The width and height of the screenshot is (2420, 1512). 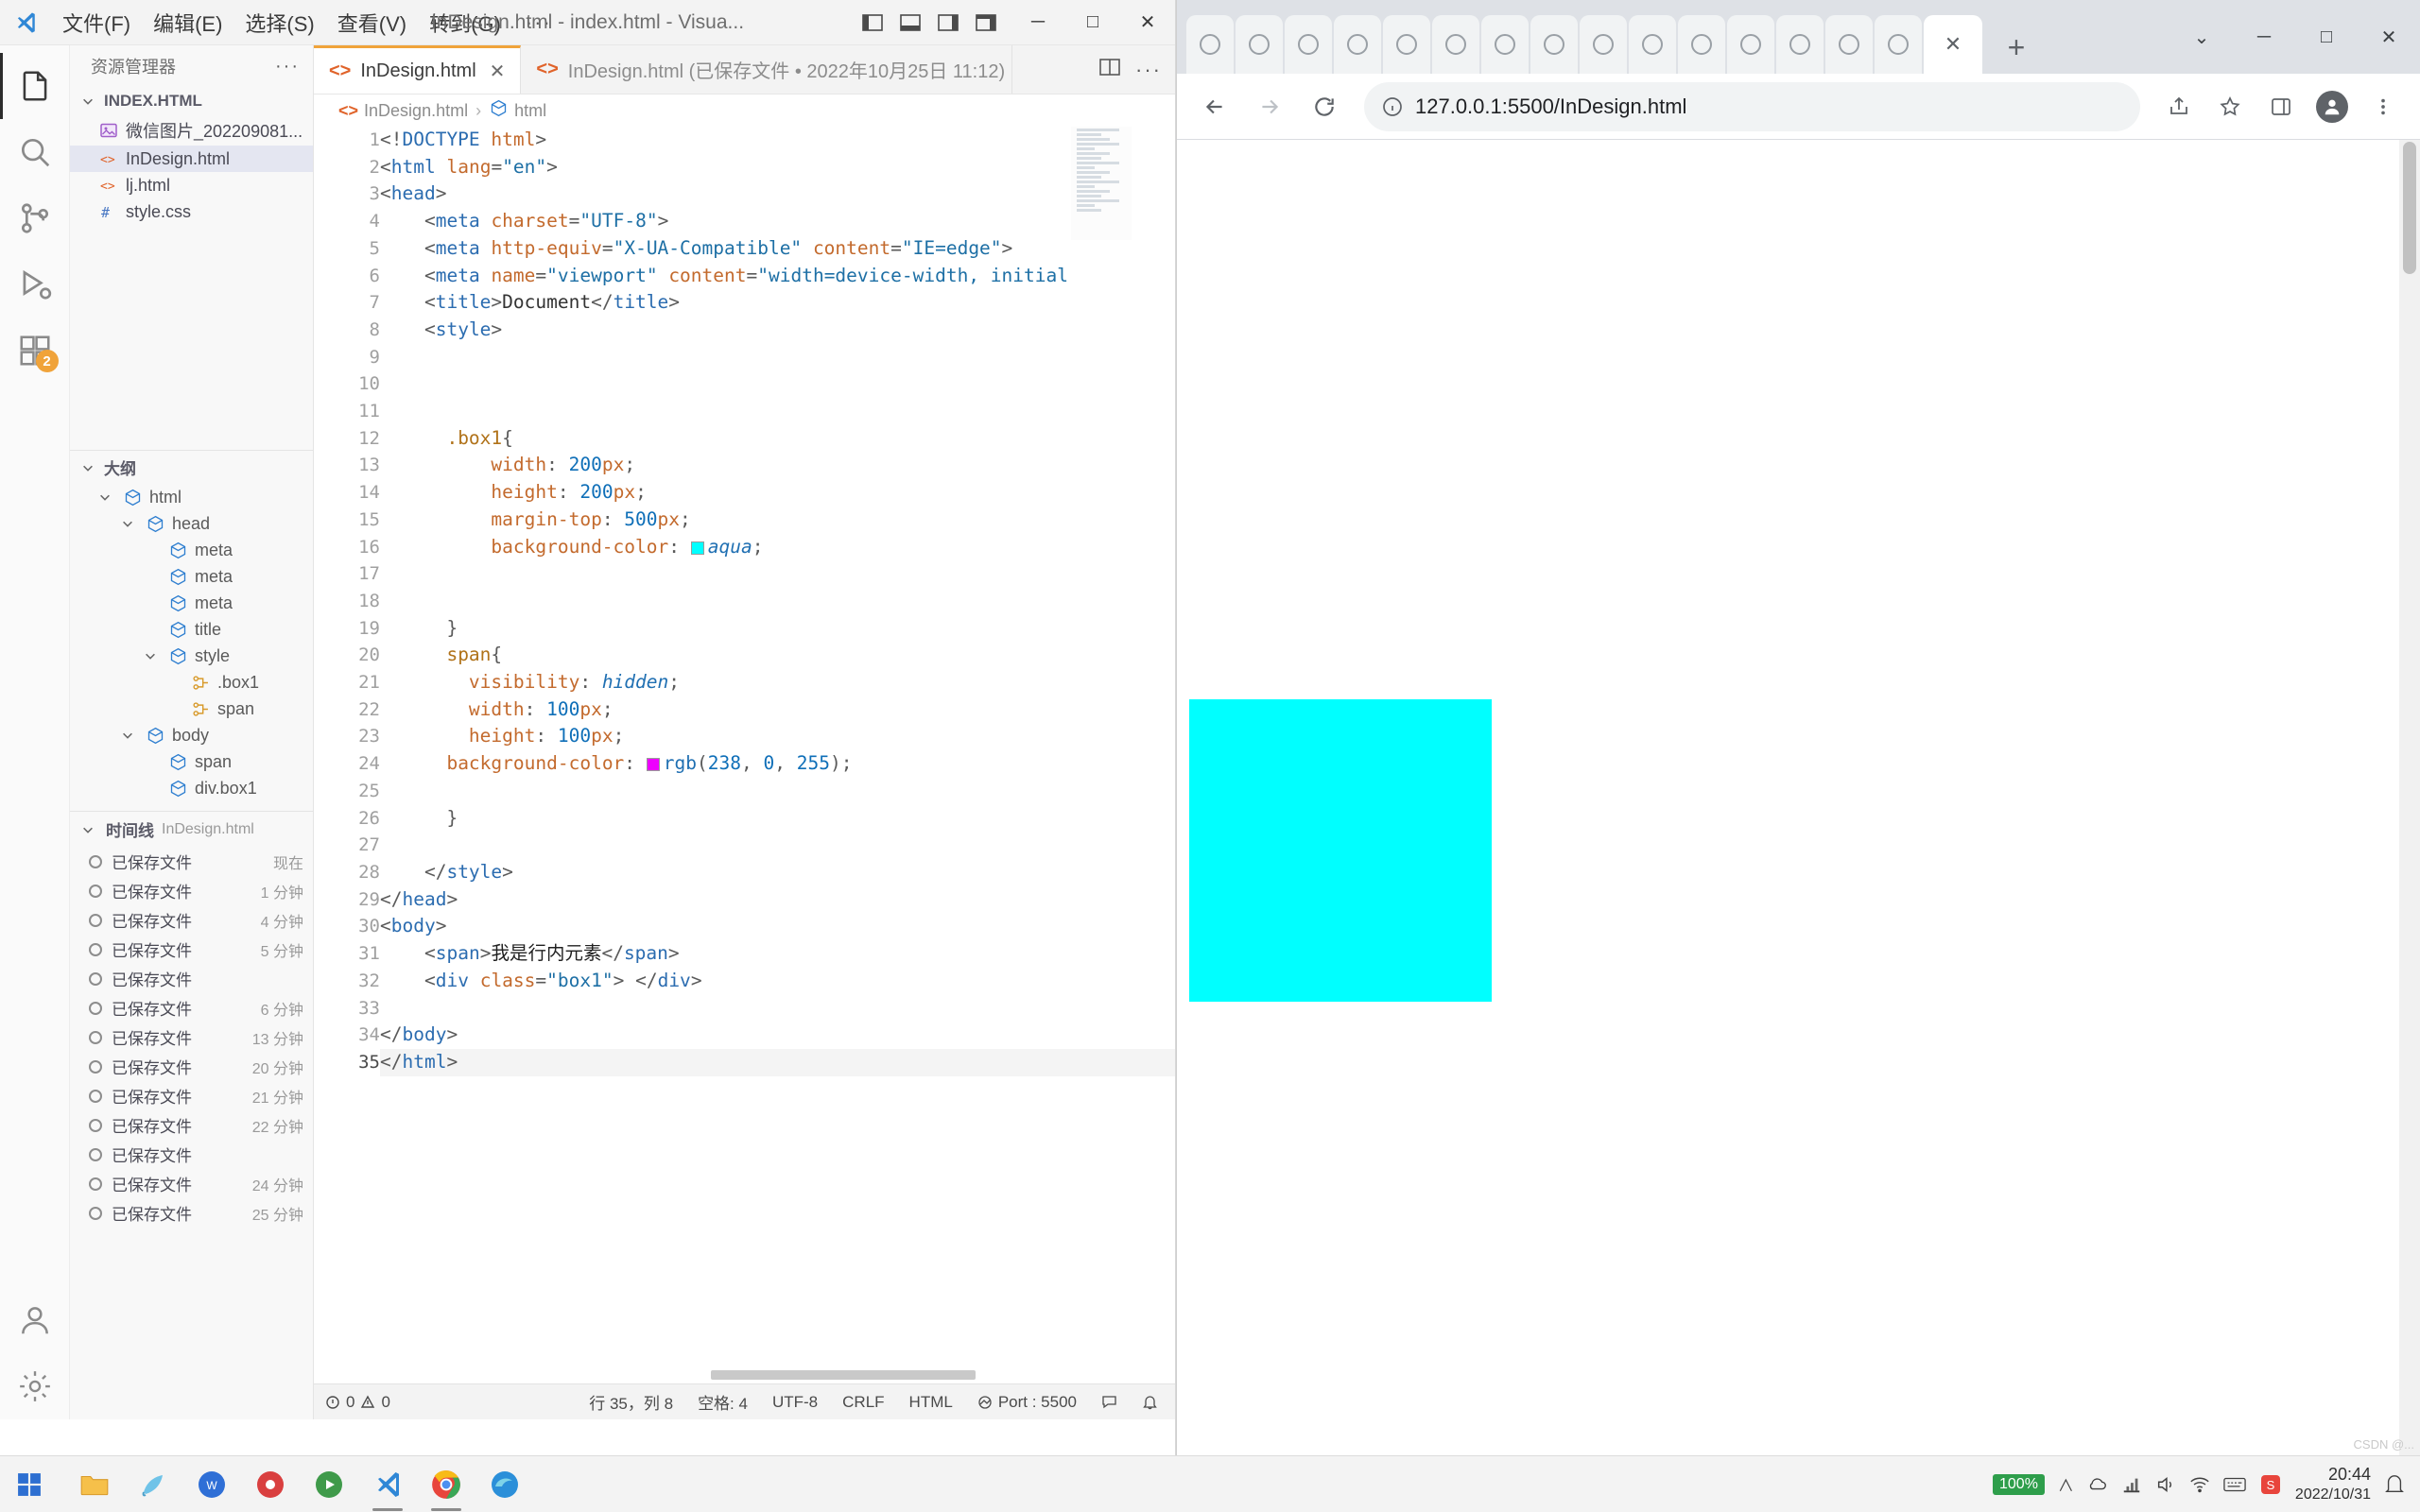 What do you see at coordinates (744, 926) in the screenshot?
I see `code-line: 30 <body>` at bounding box center [744, 926].